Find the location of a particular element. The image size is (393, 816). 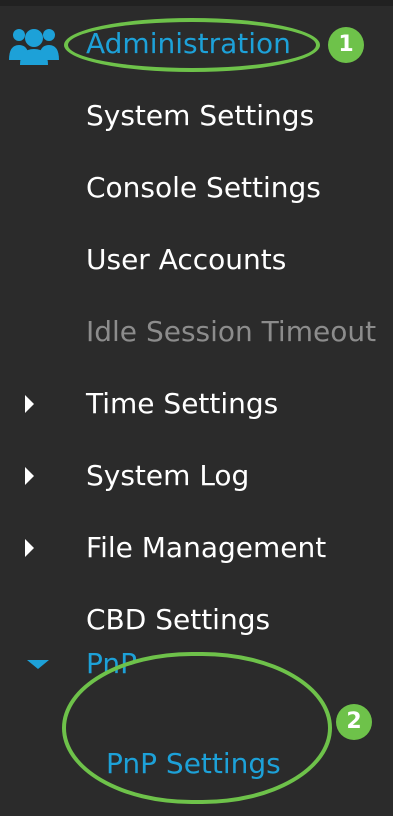

nav-item-file-management: File Management is located at coordinates (206, 548).